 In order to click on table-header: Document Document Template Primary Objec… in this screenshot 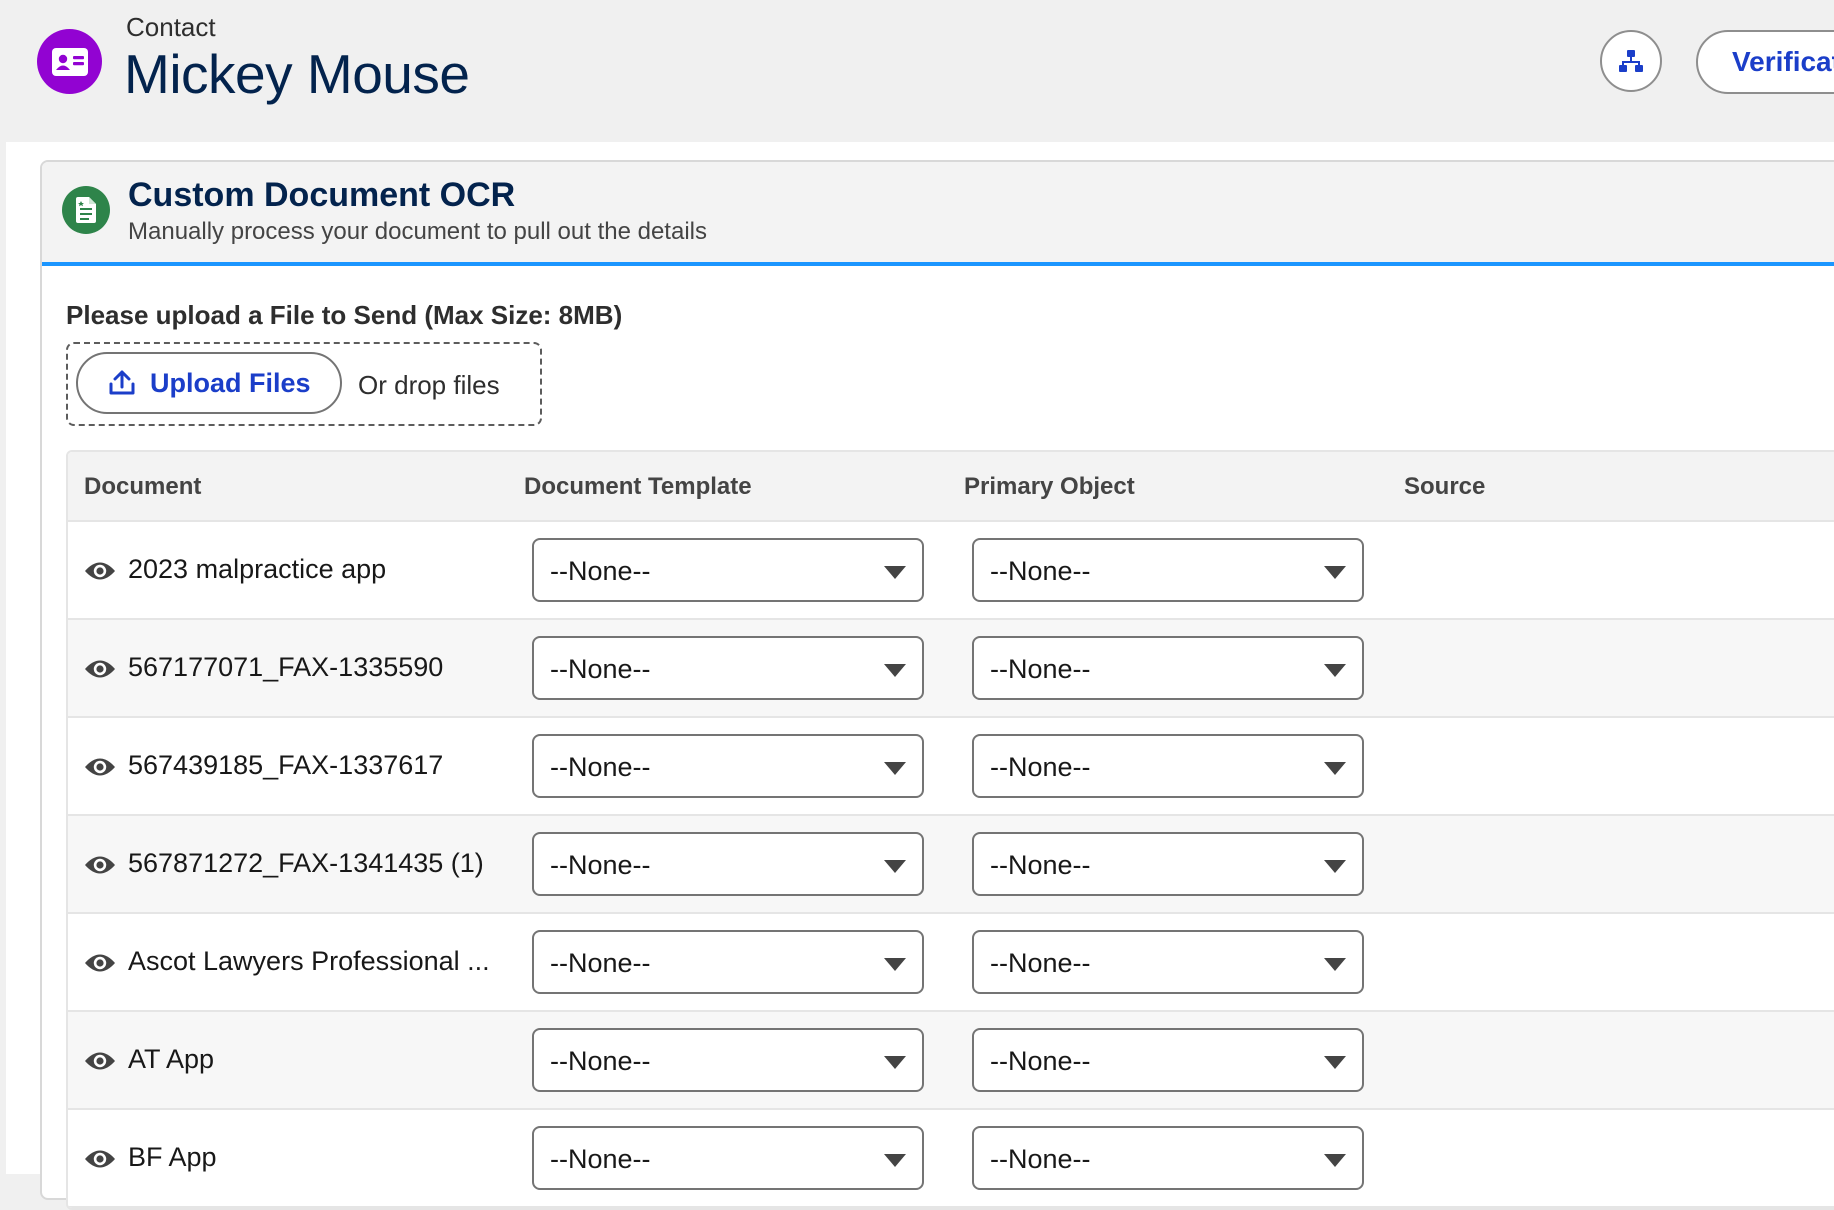, I will do `click(951, 487)`.